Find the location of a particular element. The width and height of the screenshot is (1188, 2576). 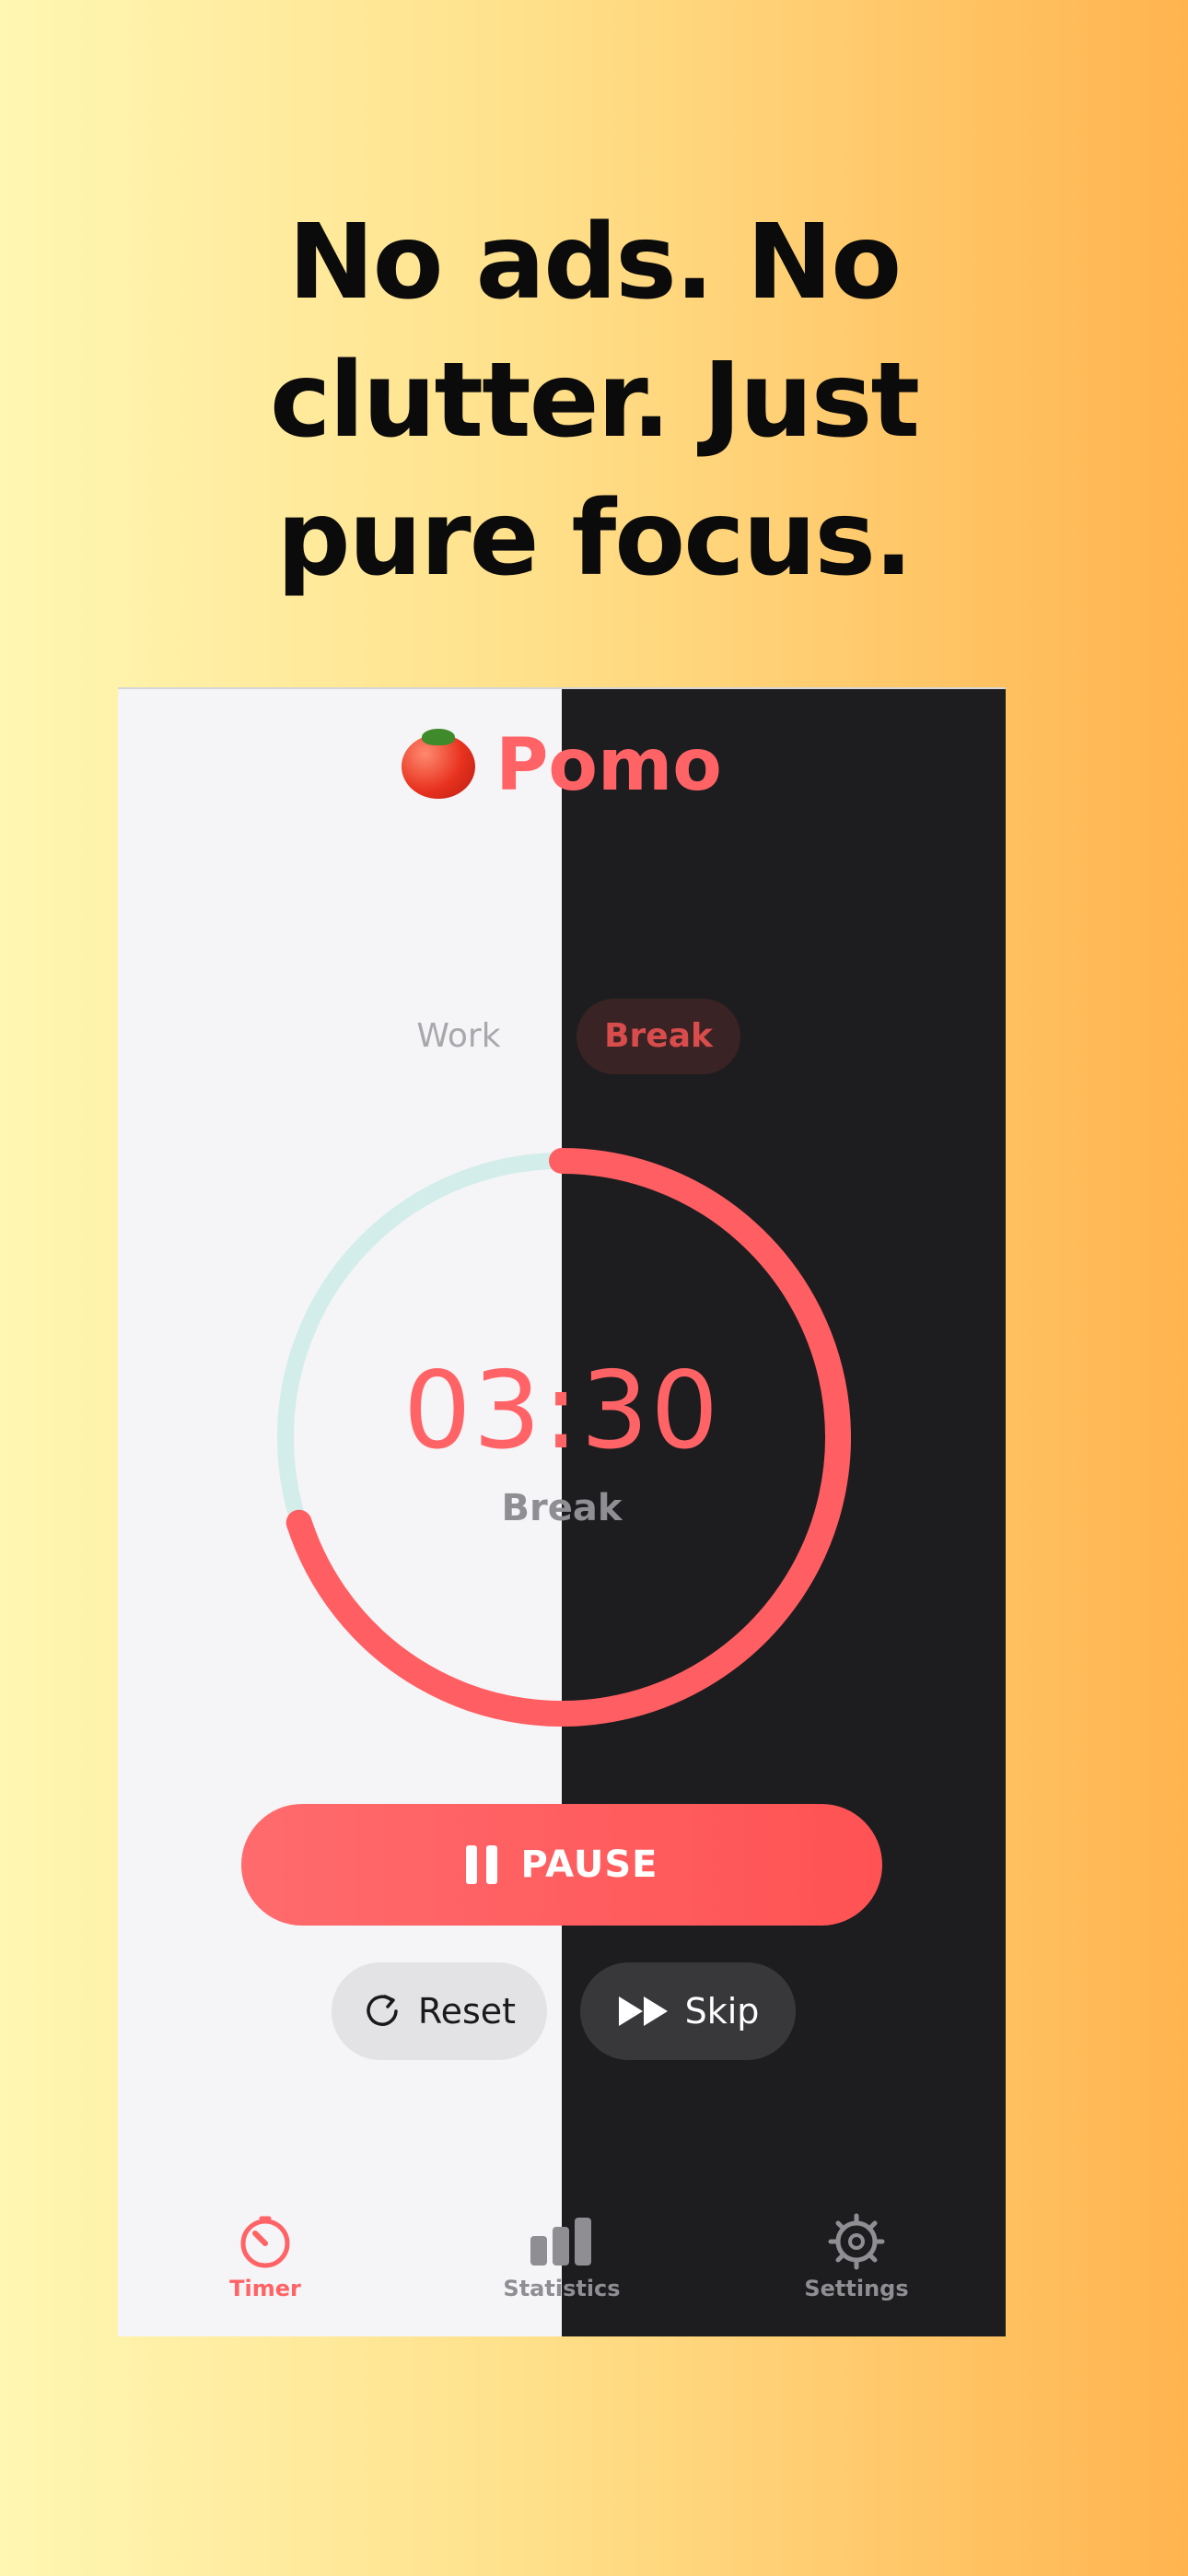

app-title: Pomo is located at coordinates (608, 765).